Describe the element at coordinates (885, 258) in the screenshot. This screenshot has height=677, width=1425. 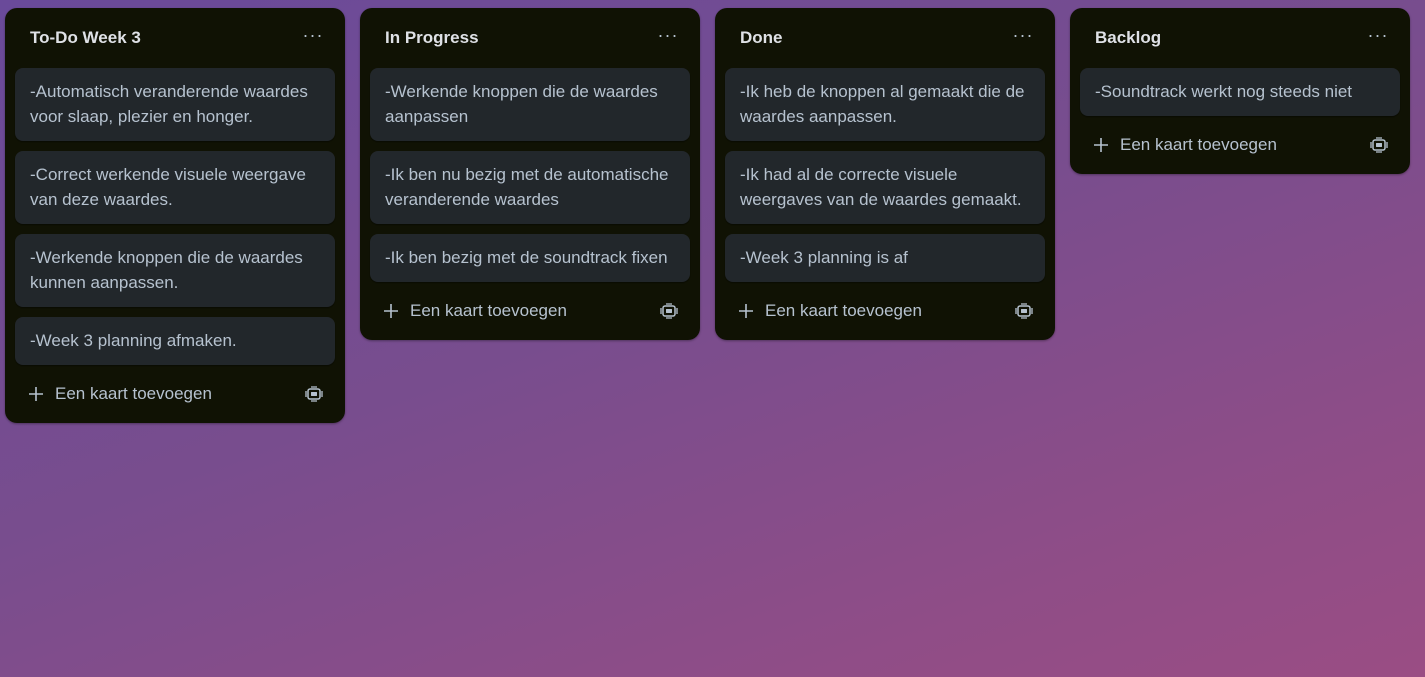
I see `card: -Week 3 planning is af` at that location.